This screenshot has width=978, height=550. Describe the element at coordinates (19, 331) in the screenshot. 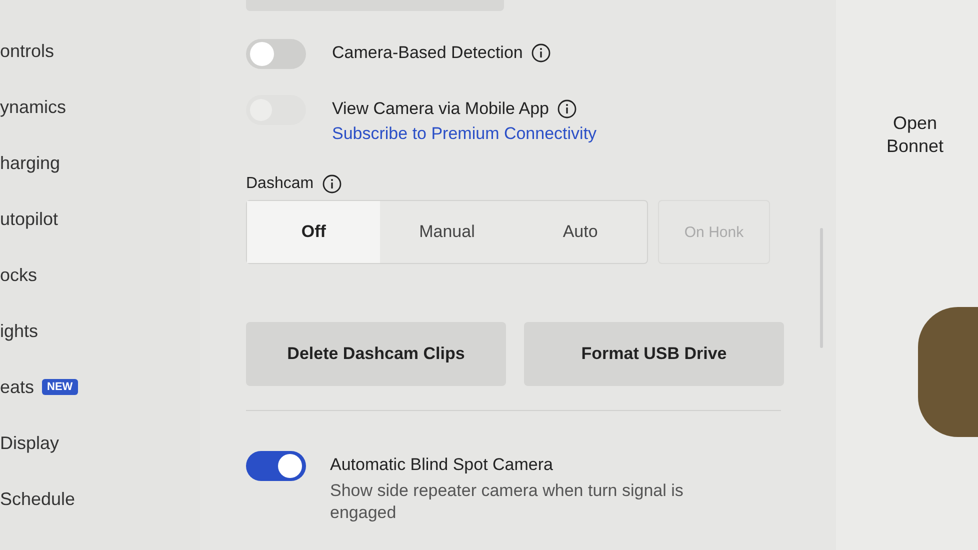

I see `sidebar-item: ights` at that location.